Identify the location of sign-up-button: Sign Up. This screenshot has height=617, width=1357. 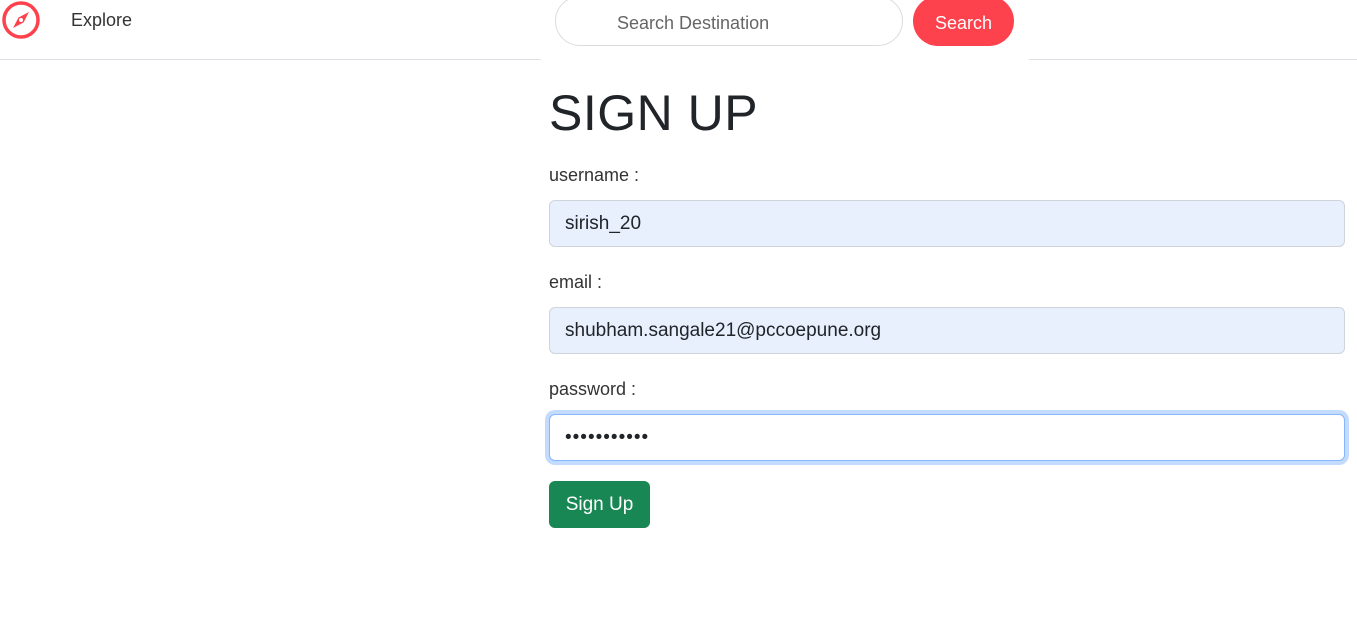
(599, 504).